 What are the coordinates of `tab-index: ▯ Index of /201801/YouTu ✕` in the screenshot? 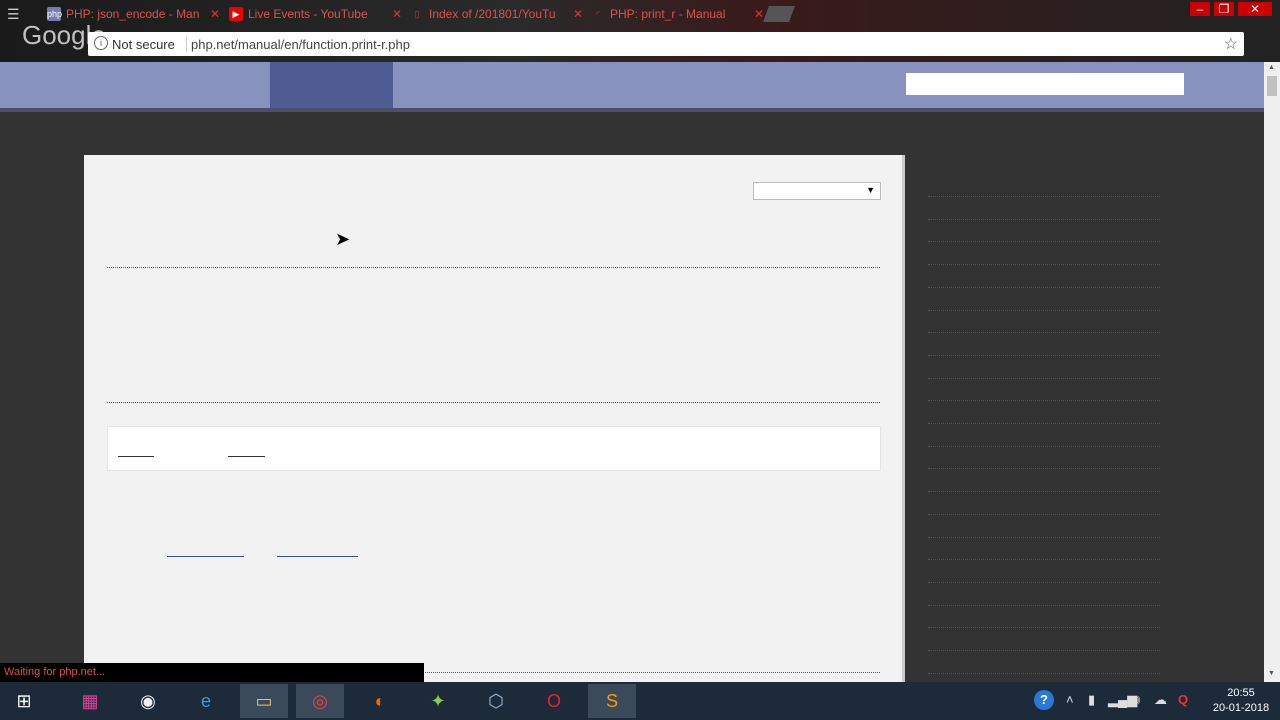 It's located at (497, 14).